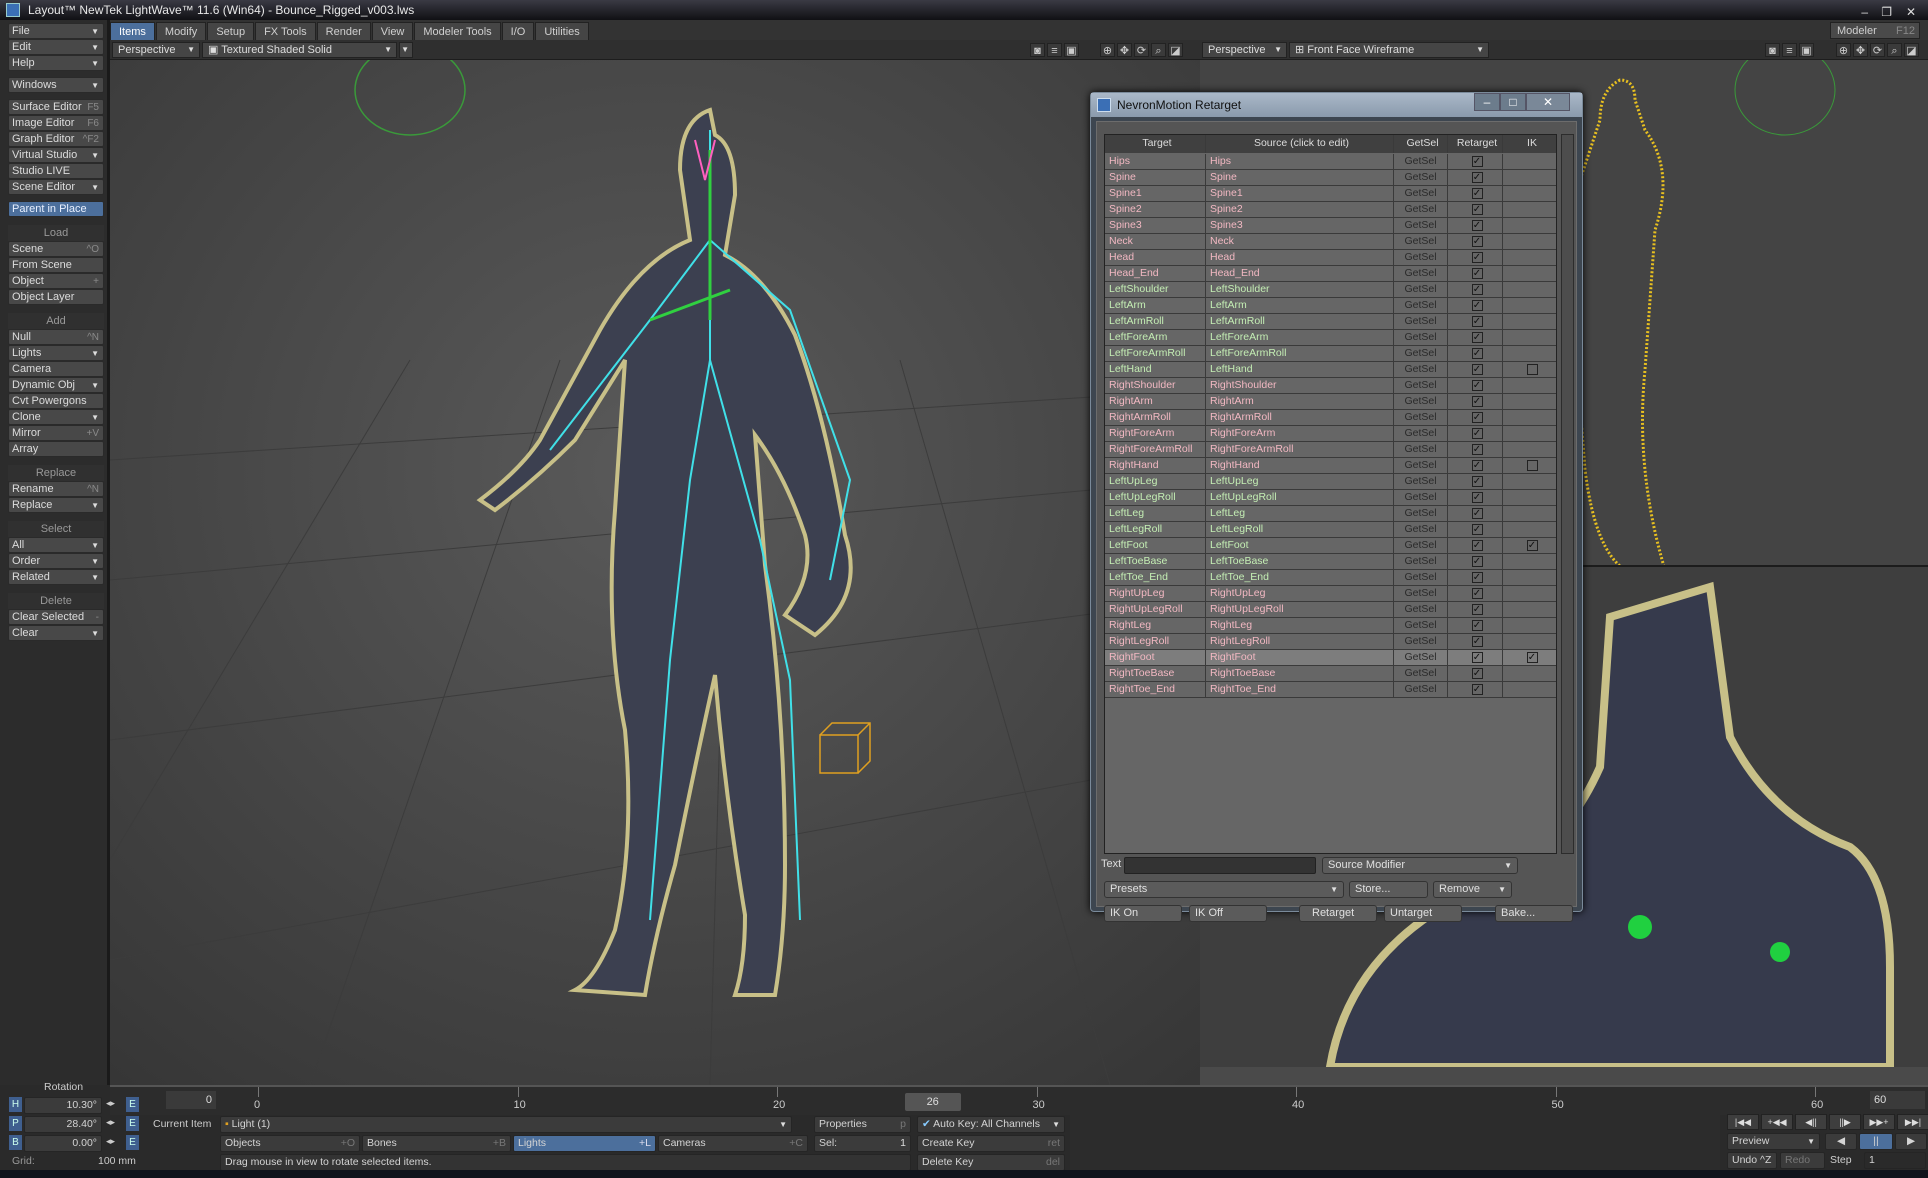 The width and height of the screenshot is (1928, 1178). I want to click on rotation-b-field: 0.00°, so click(63, 1143).